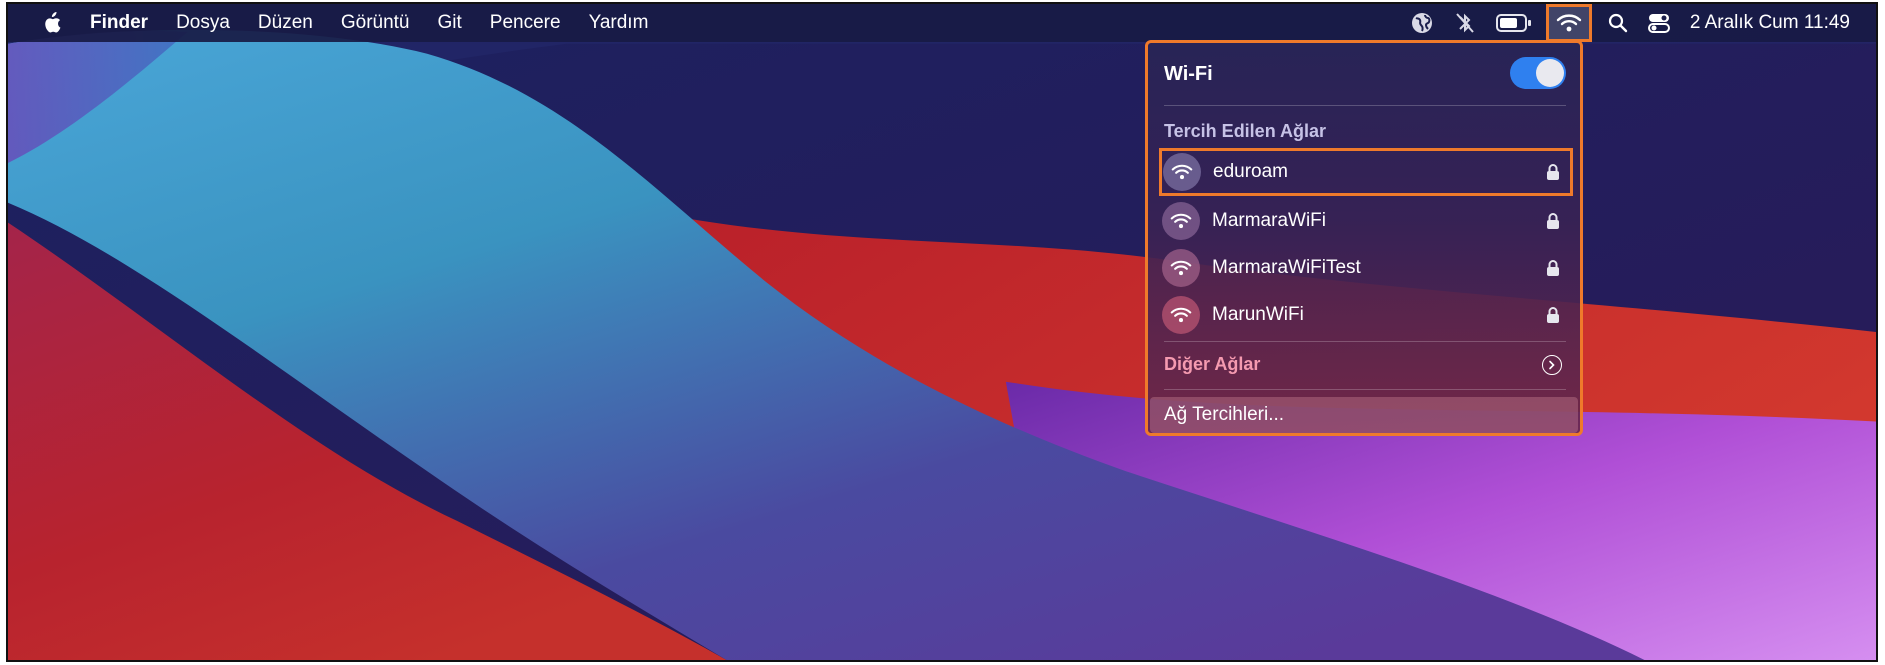 The height and width of the screenshot is (665, 1885). What do you see at coordinates (1643, 23) in the screenshot?
I see `status-area: 2 Aralık Cum 11:49` at bounding box center [1643, 23].